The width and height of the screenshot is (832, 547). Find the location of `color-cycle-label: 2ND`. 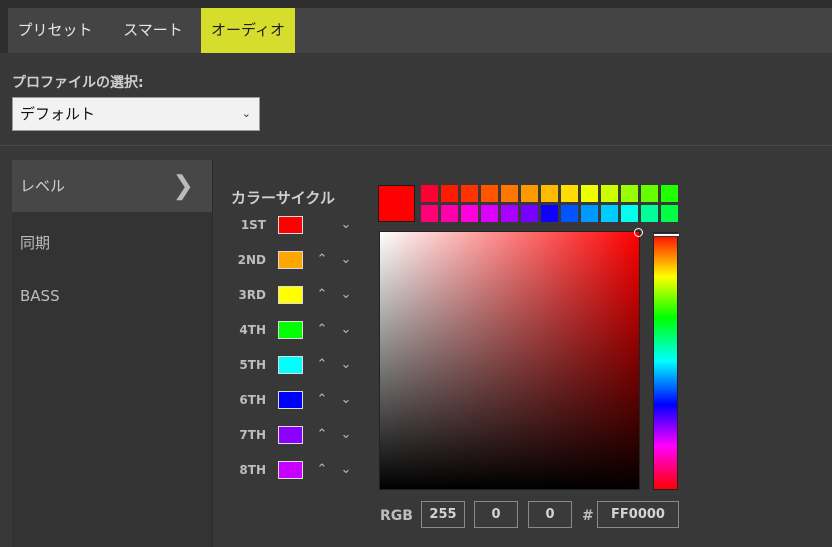

color-cycle-label: 2ND is located at coordinates (251, 260).